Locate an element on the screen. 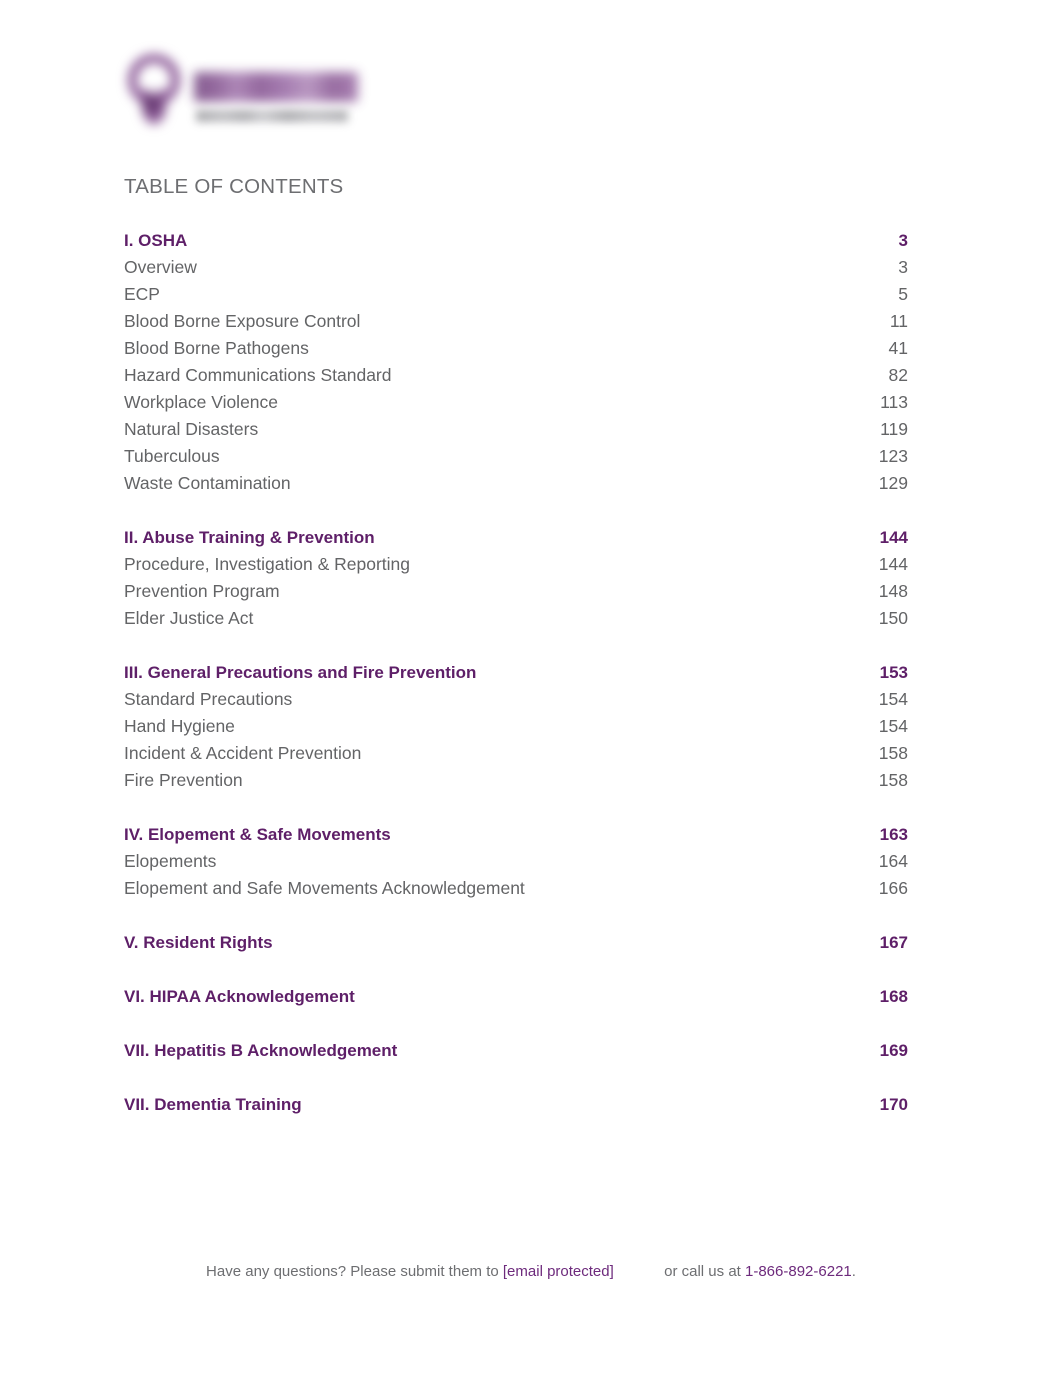  toc-entry-label: Incident & Accident Prevention is located at coordinates (243, 753).